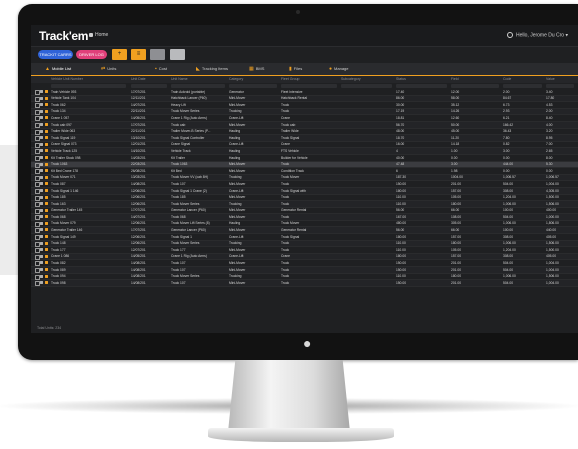 This screenshot has height=449, width=578. What do you see at coordinates (179, 79) in the screenshot?
I see `column-header: Unit Name` at bounding box center [179, 79].